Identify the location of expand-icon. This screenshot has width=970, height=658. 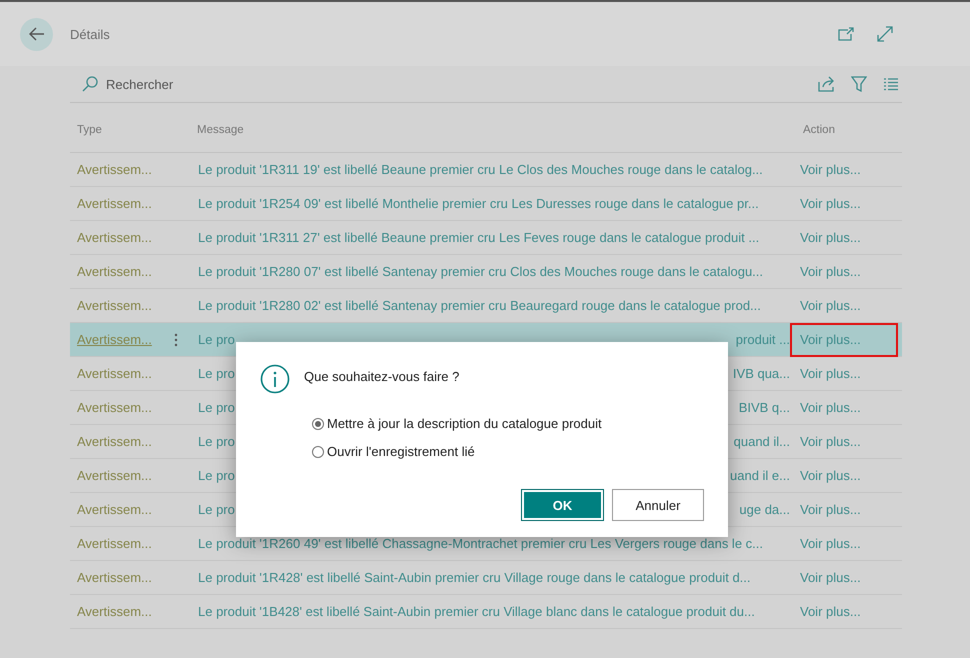
(885, 34).